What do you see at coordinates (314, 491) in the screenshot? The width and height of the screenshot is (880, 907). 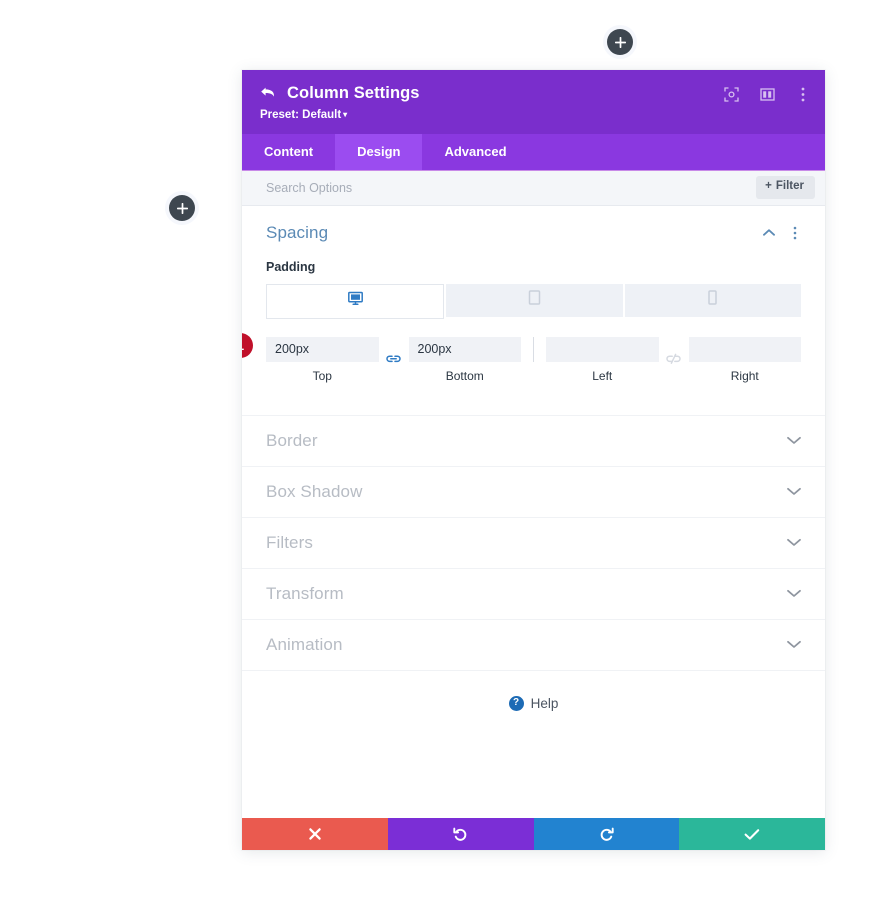 I see `section-box-shadow-title: Box Shadow` at bounding box center [314, 491].